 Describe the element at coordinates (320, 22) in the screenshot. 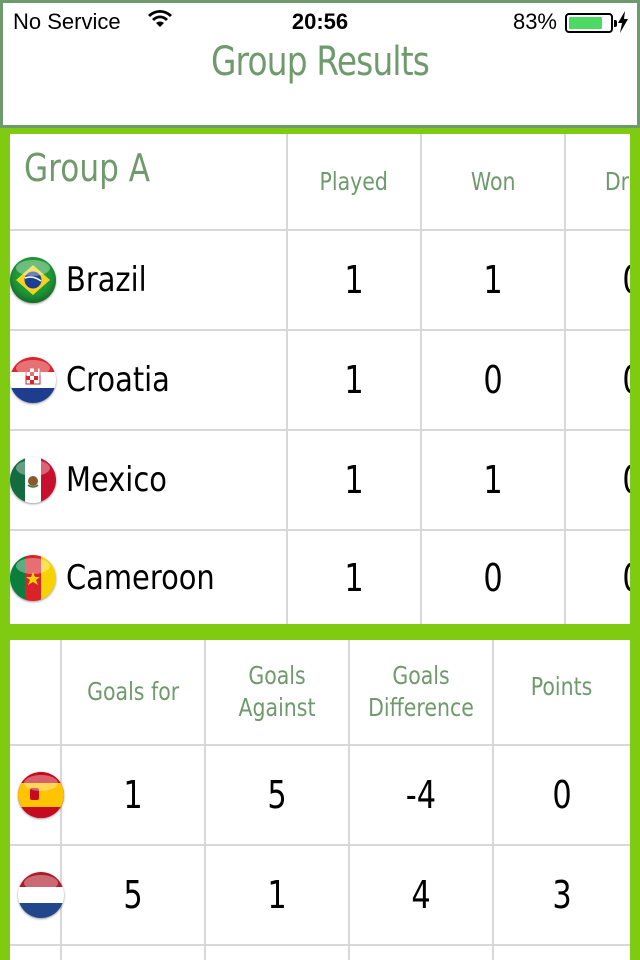

I see `status-bar: No Service 20:56 83%` at that location.